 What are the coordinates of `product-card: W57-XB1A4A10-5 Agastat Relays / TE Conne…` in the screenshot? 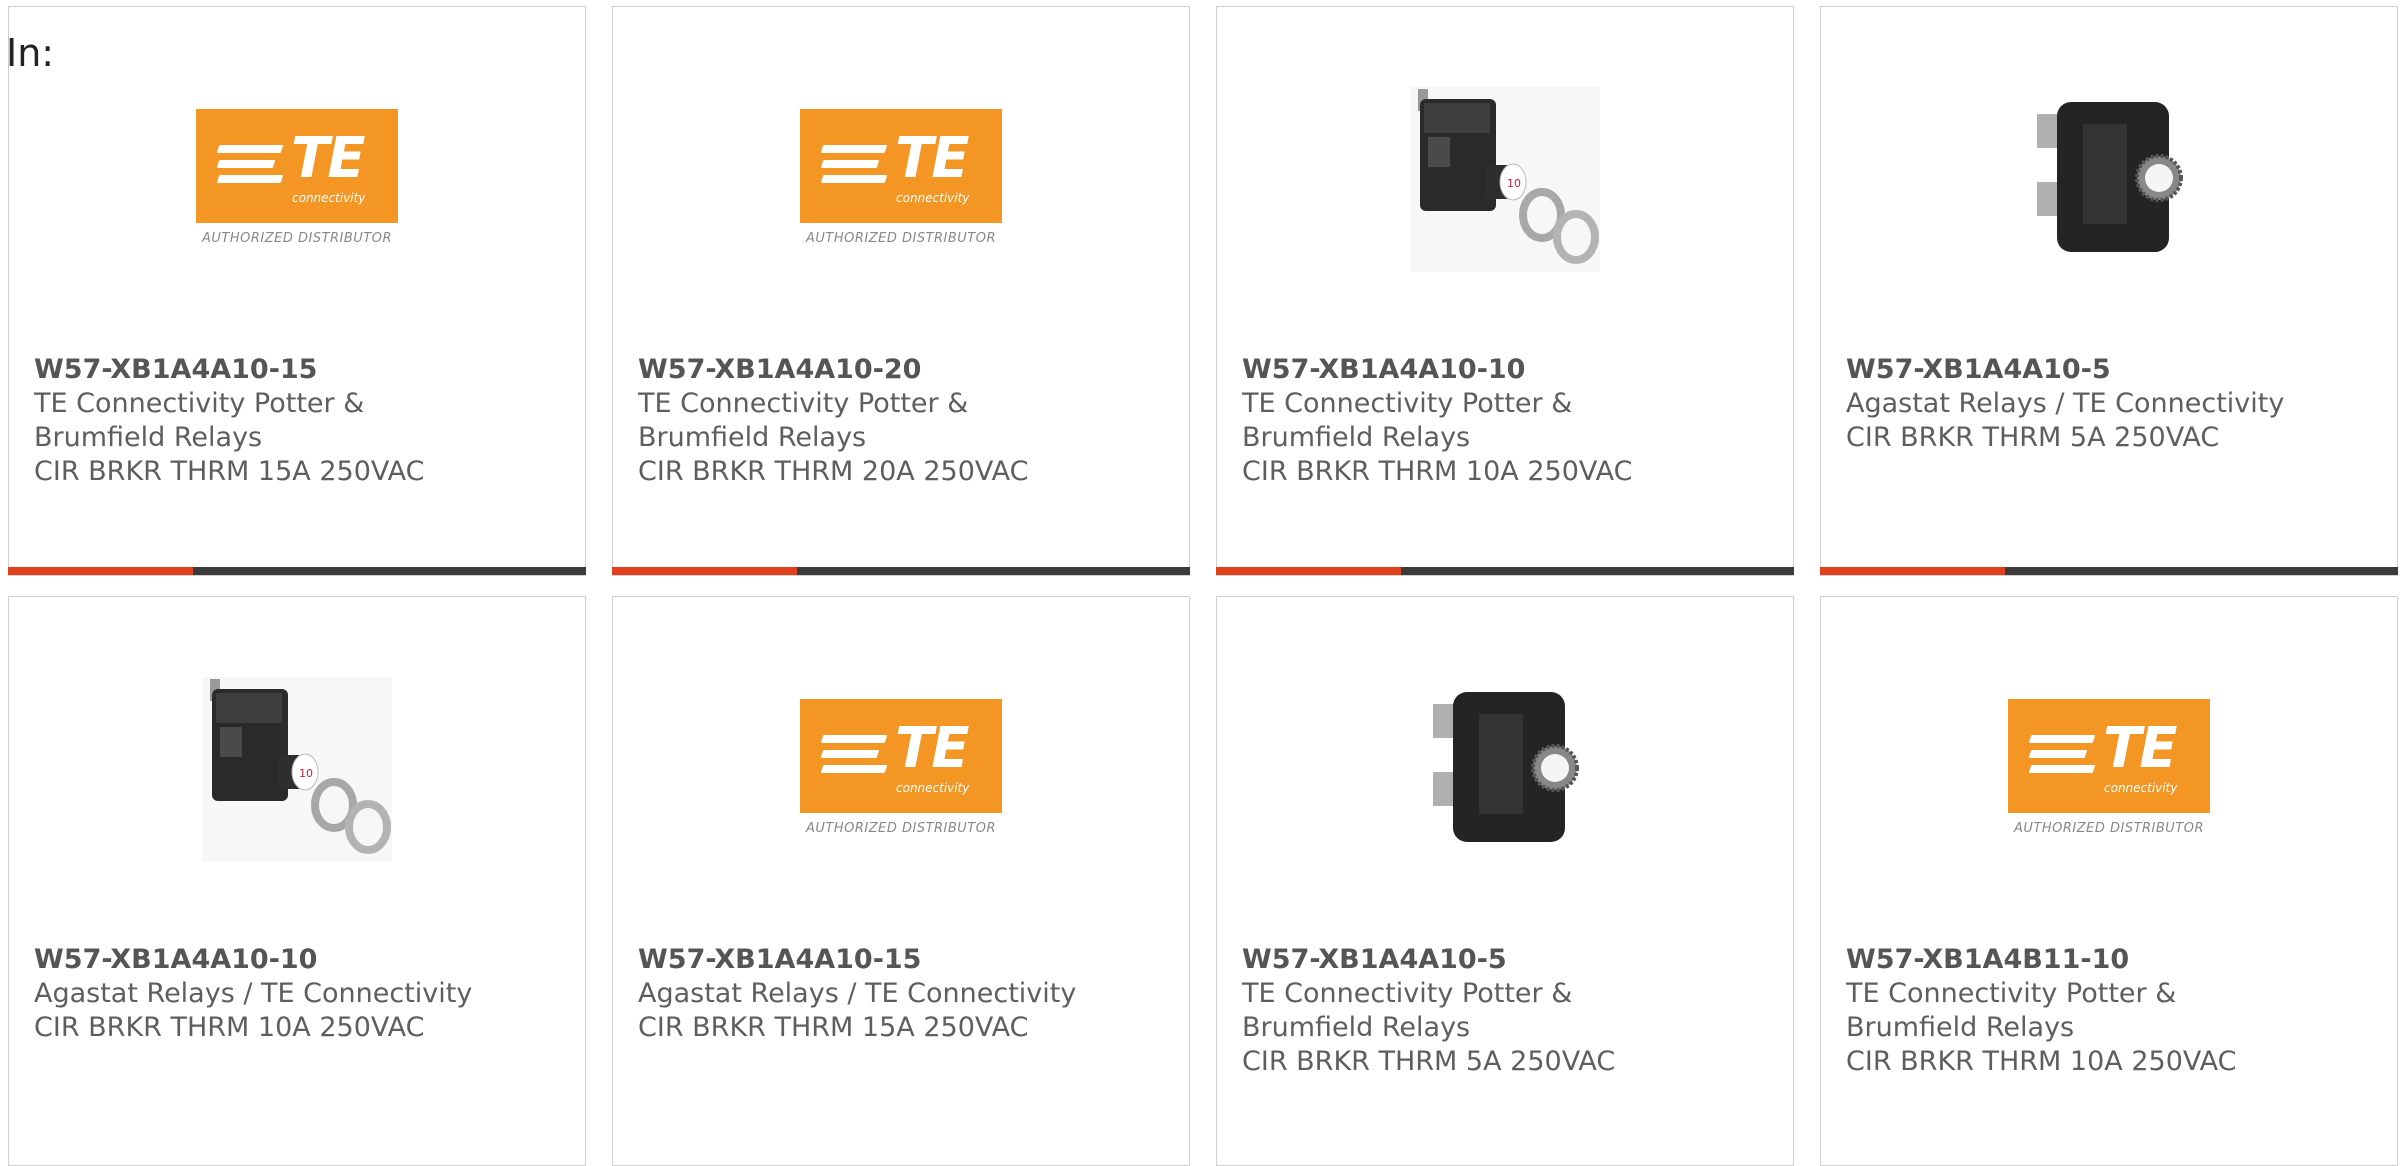 It's located at (2109, 291).